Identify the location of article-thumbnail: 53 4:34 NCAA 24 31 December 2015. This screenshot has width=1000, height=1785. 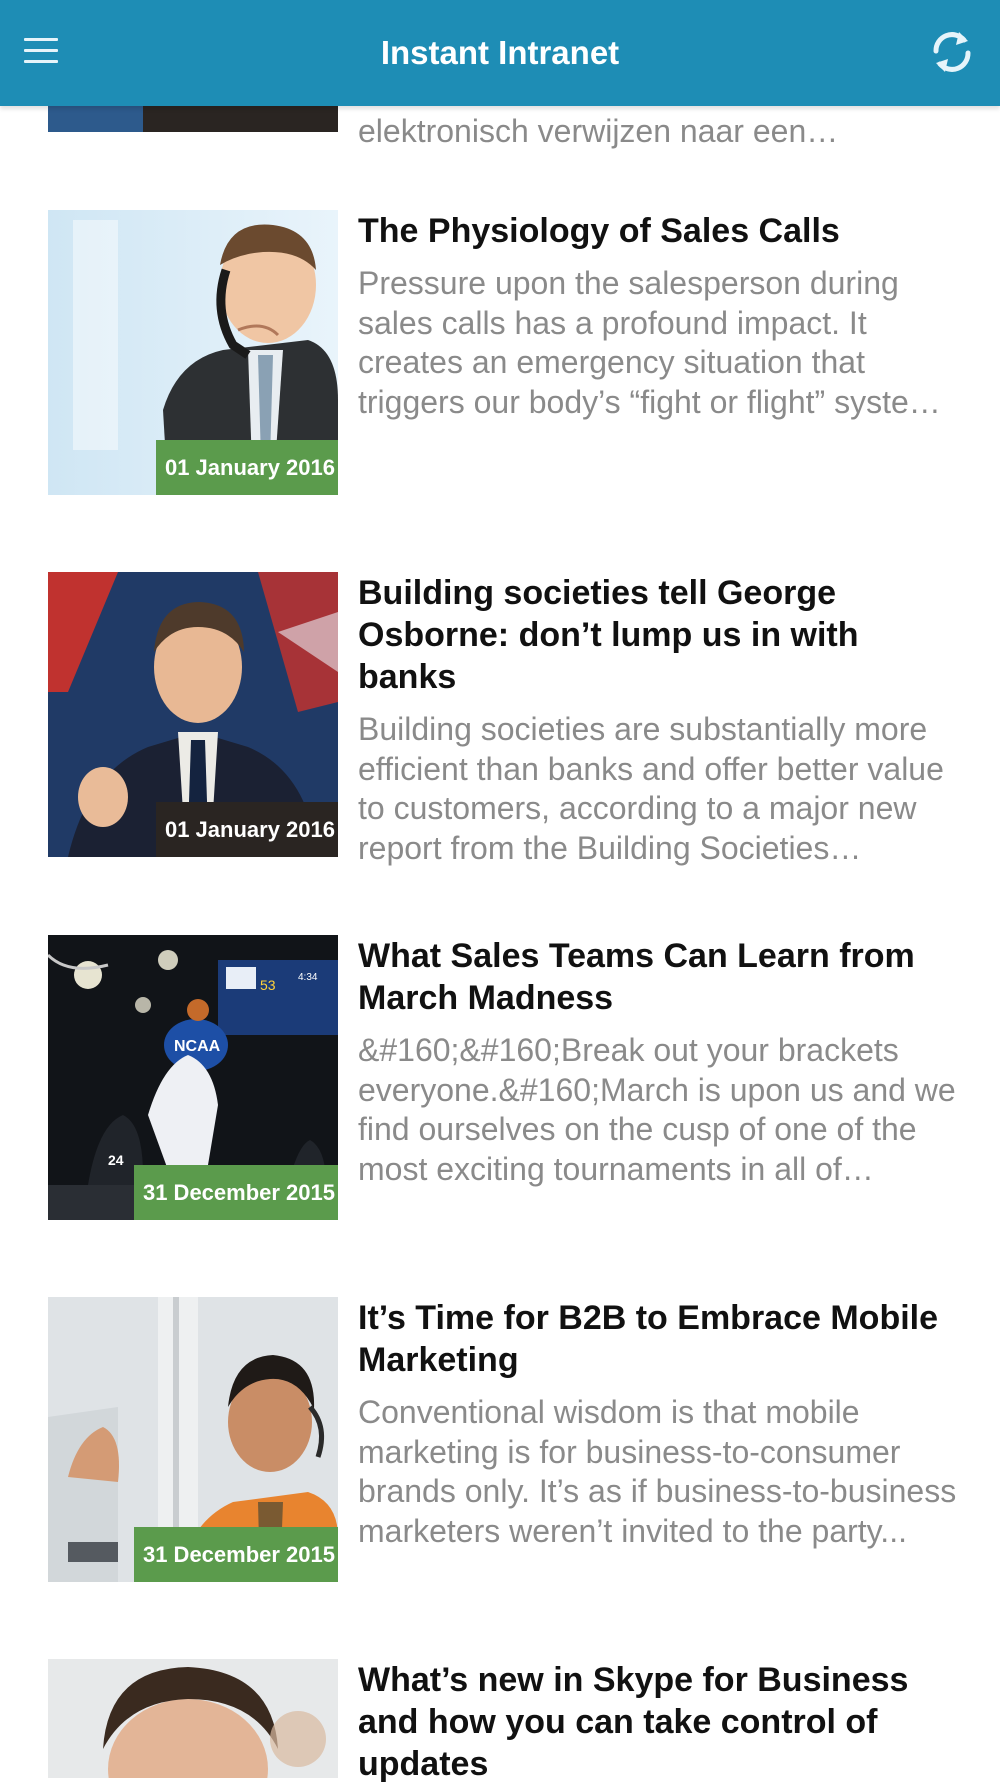
(193, 1077).